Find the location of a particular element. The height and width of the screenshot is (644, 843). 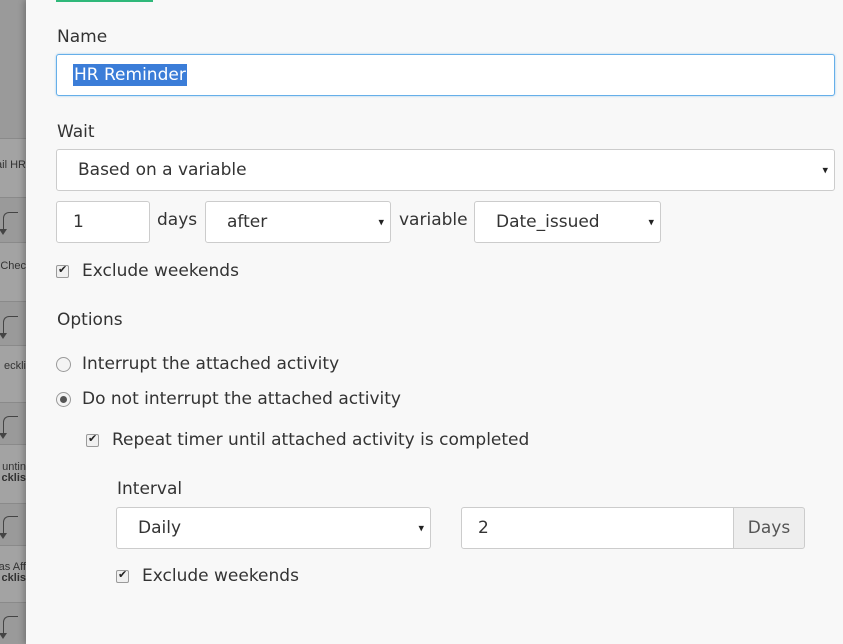

wait-amount-value: 1 is located at coordinates (78, 222).